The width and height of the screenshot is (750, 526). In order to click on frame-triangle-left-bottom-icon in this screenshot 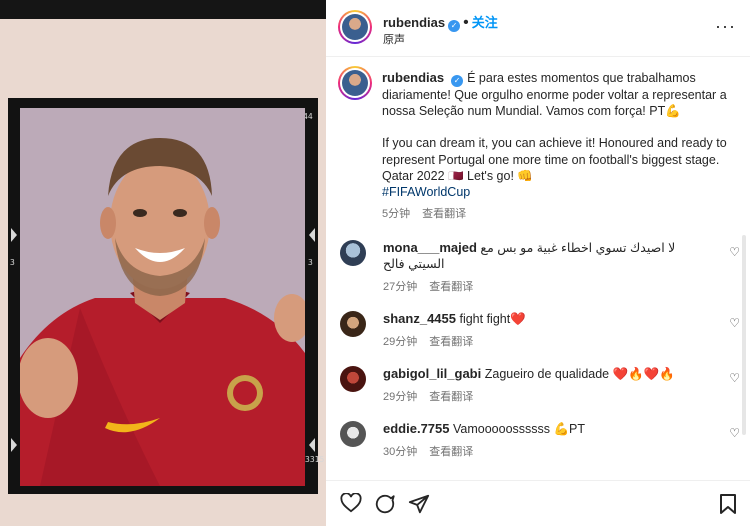, I will do `click(14, 445)`.